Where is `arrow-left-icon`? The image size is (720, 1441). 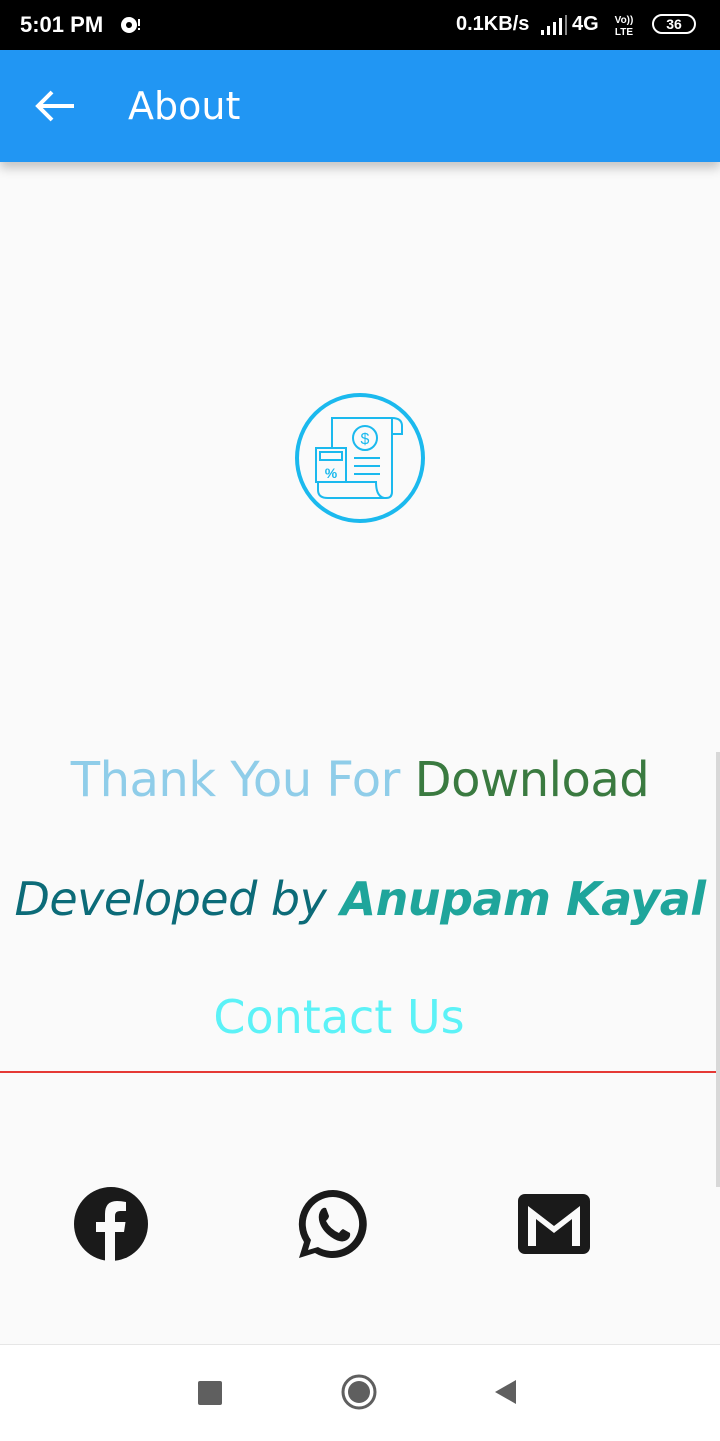
arrow-left-icon is located at coordinates (54, 106).